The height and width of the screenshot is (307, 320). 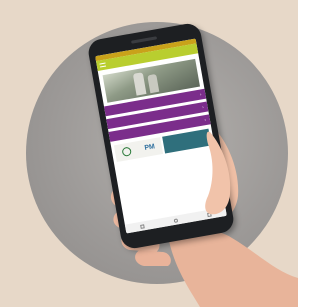 What do you see at coordinates (218, 173) in the screenshot?
I see `thumb-overlay` at bounding box center [218, 173].